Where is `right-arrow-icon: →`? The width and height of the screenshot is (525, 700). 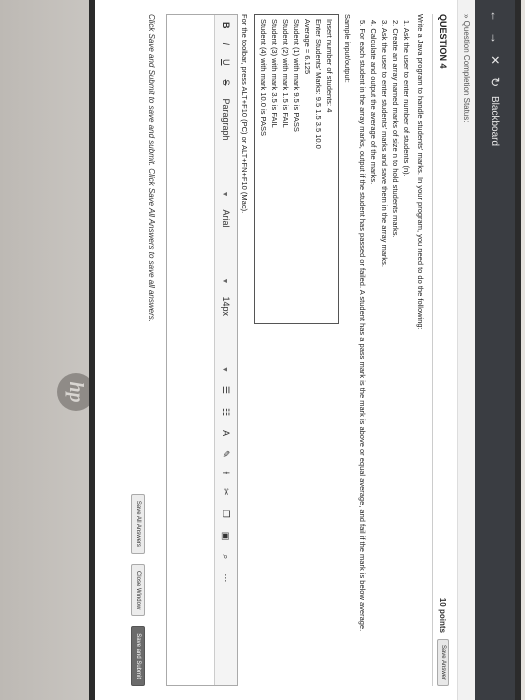
right-arrow-icon: → is located at coordinates (495, 38).